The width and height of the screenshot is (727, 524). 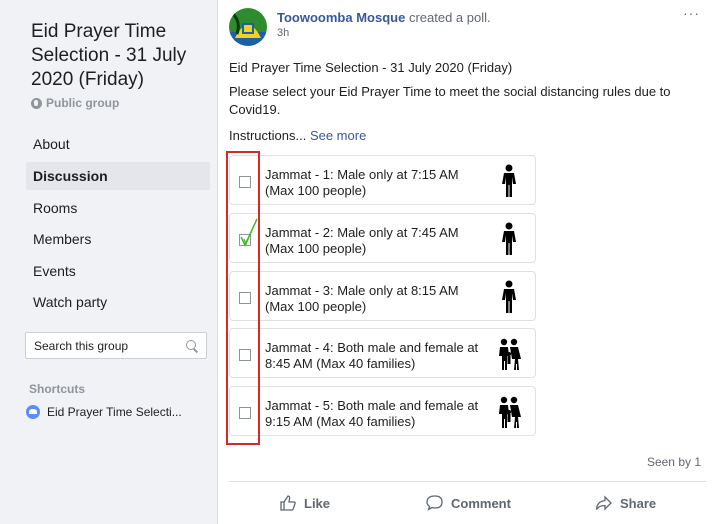 What do you see at coordinates (83, 103) in the screenshot?
I see `group-privacy-label: Public group` at bounding box center [83, 103].